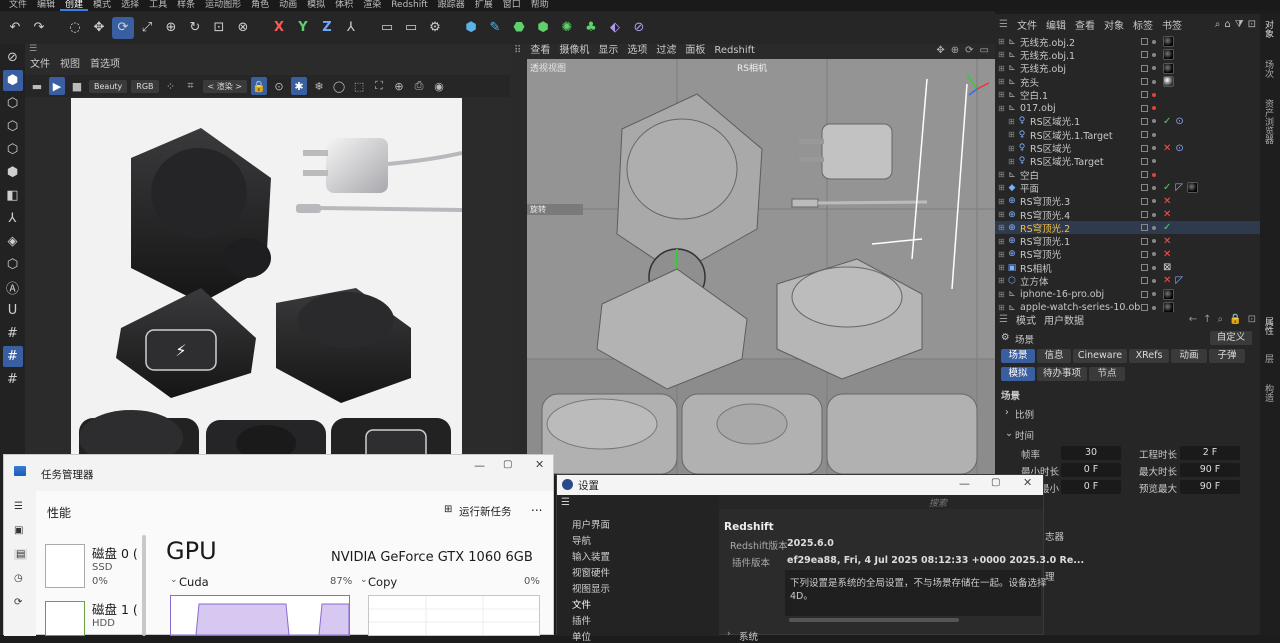  Describe the element at coordinates (581, 540) in the screenshot. I see `settings-nav-navigation: 导航` at that location.